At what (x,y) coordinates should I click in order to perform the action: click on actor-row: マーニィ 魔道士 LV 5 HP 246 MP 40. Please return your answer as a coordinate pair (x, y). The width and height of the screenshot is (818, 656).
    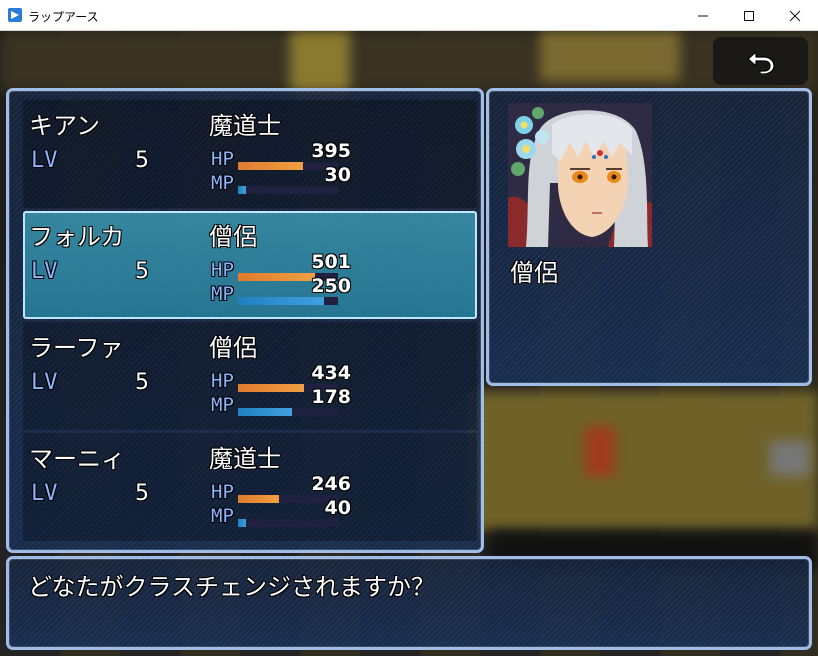
    Looking at the image, I should click on (250, 487).